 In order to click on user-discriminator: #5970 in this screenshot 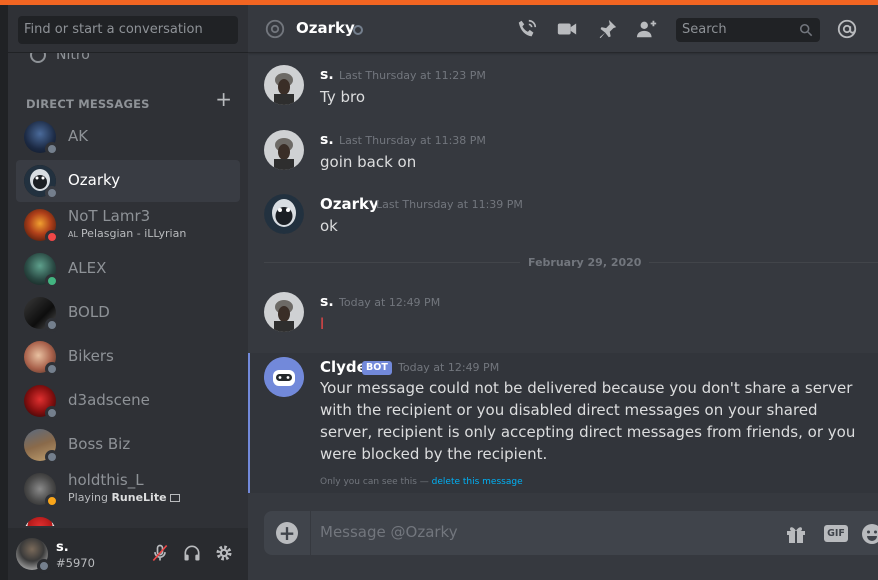, I will do `click(75, 563)`.